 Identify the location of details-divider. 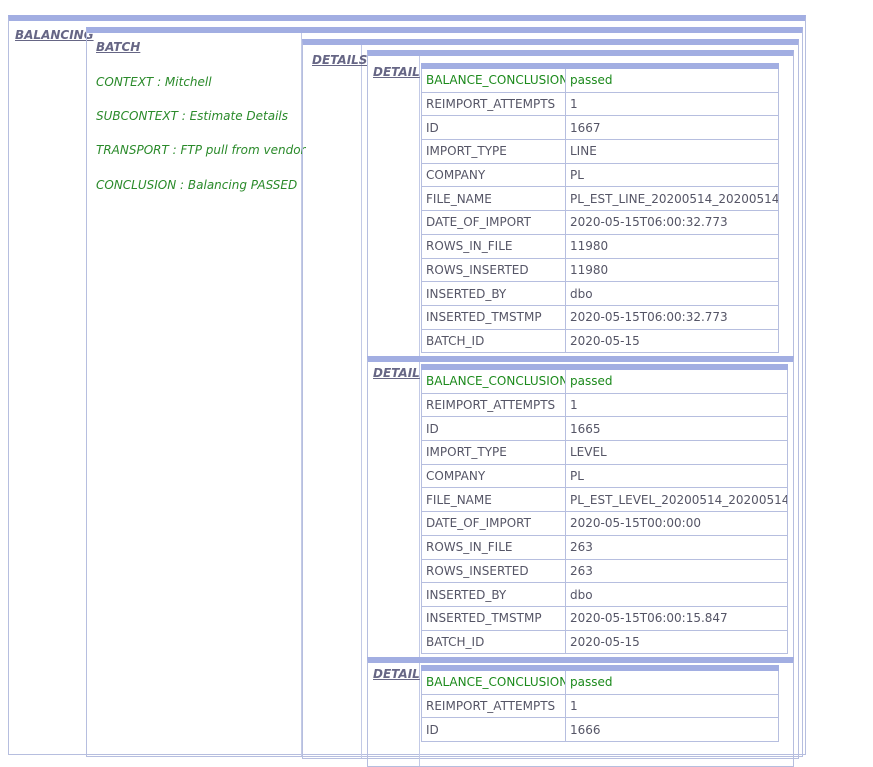
(361, 401).